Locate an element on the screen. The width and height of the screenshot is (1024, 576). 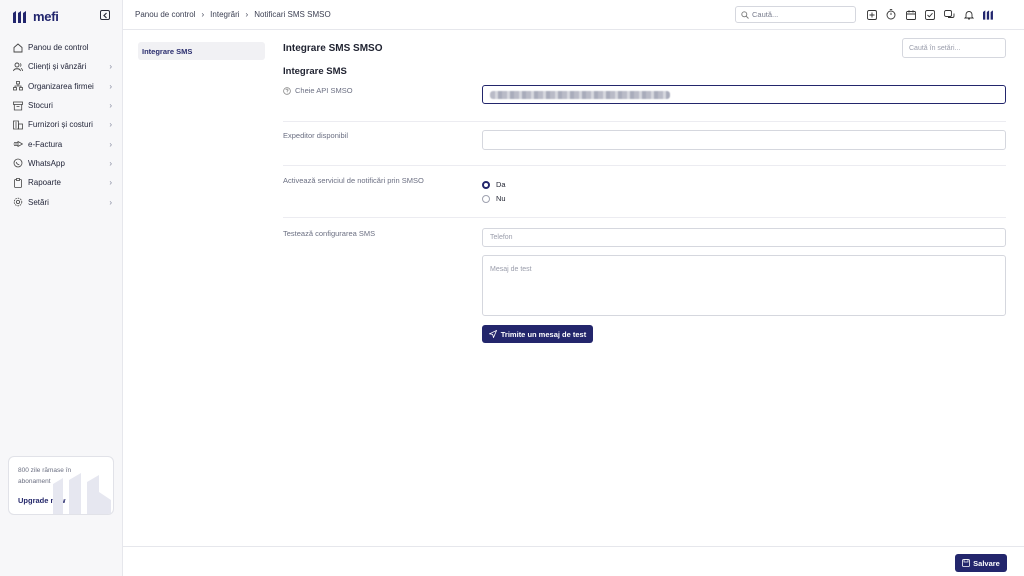
sender-label-text: Expeditor disponibil is located at coordinates (316, 135).